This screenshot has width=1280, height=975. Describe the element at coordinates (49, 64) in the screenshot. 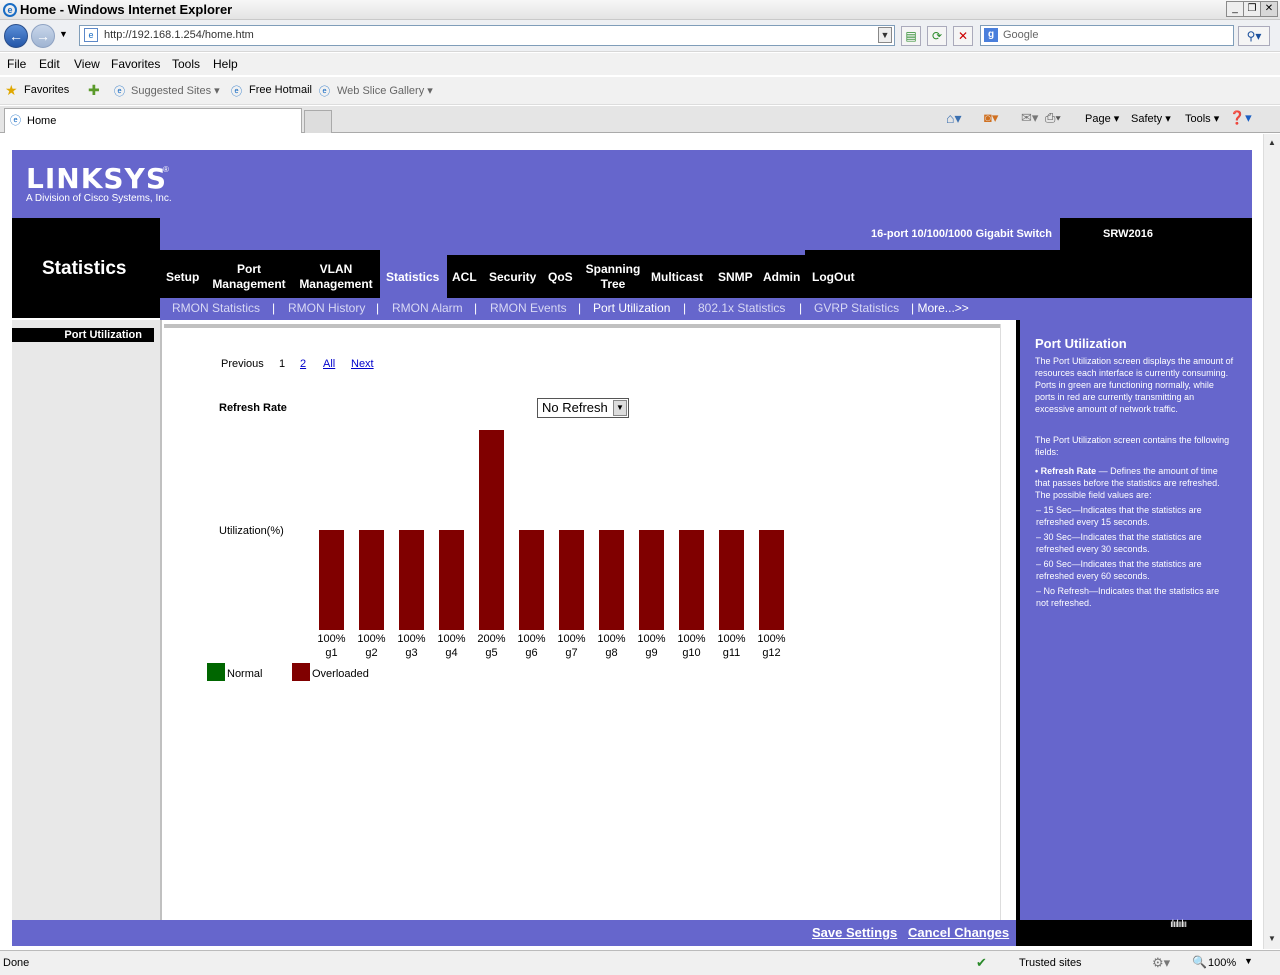

I see `menu-edit: Edit` at that location.